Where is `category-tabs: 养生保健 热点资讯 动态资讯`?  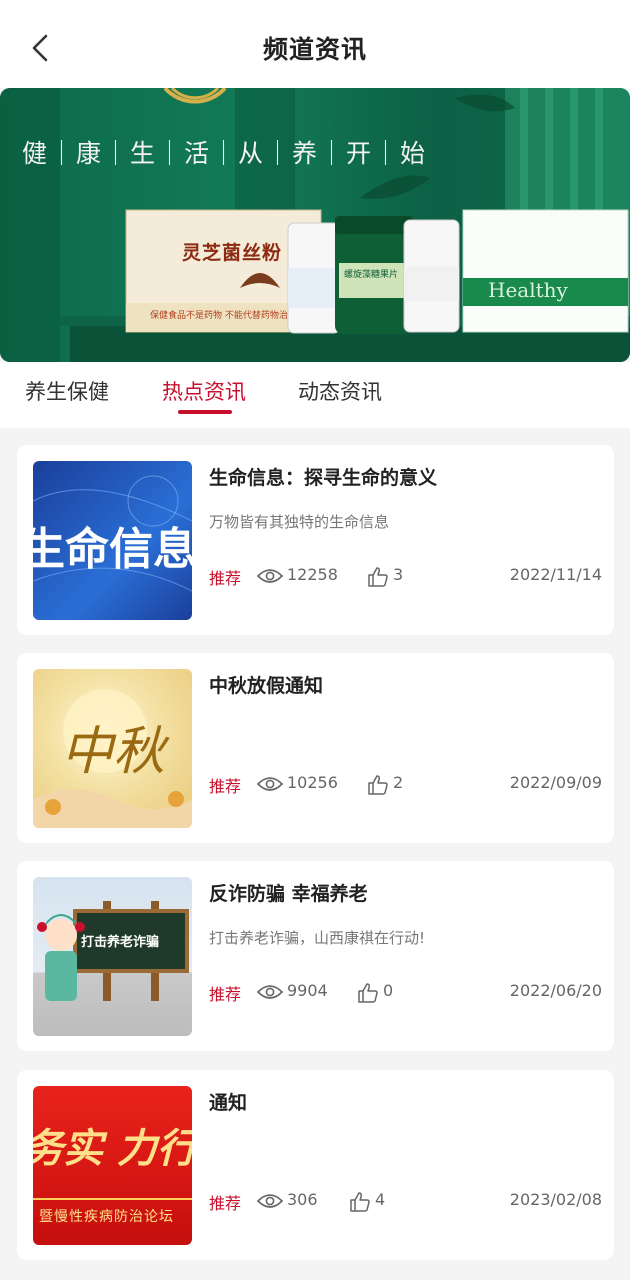 category-tabs: 养生保健 热点资讯 动态资讯 is located at coordinates (315, 395).